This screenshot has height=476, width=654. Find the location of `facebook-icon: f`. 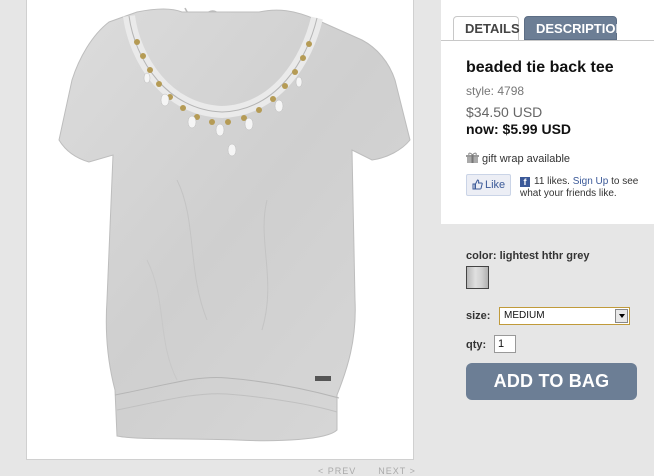

facebook-icon: f is located at coordinates (525, 182).